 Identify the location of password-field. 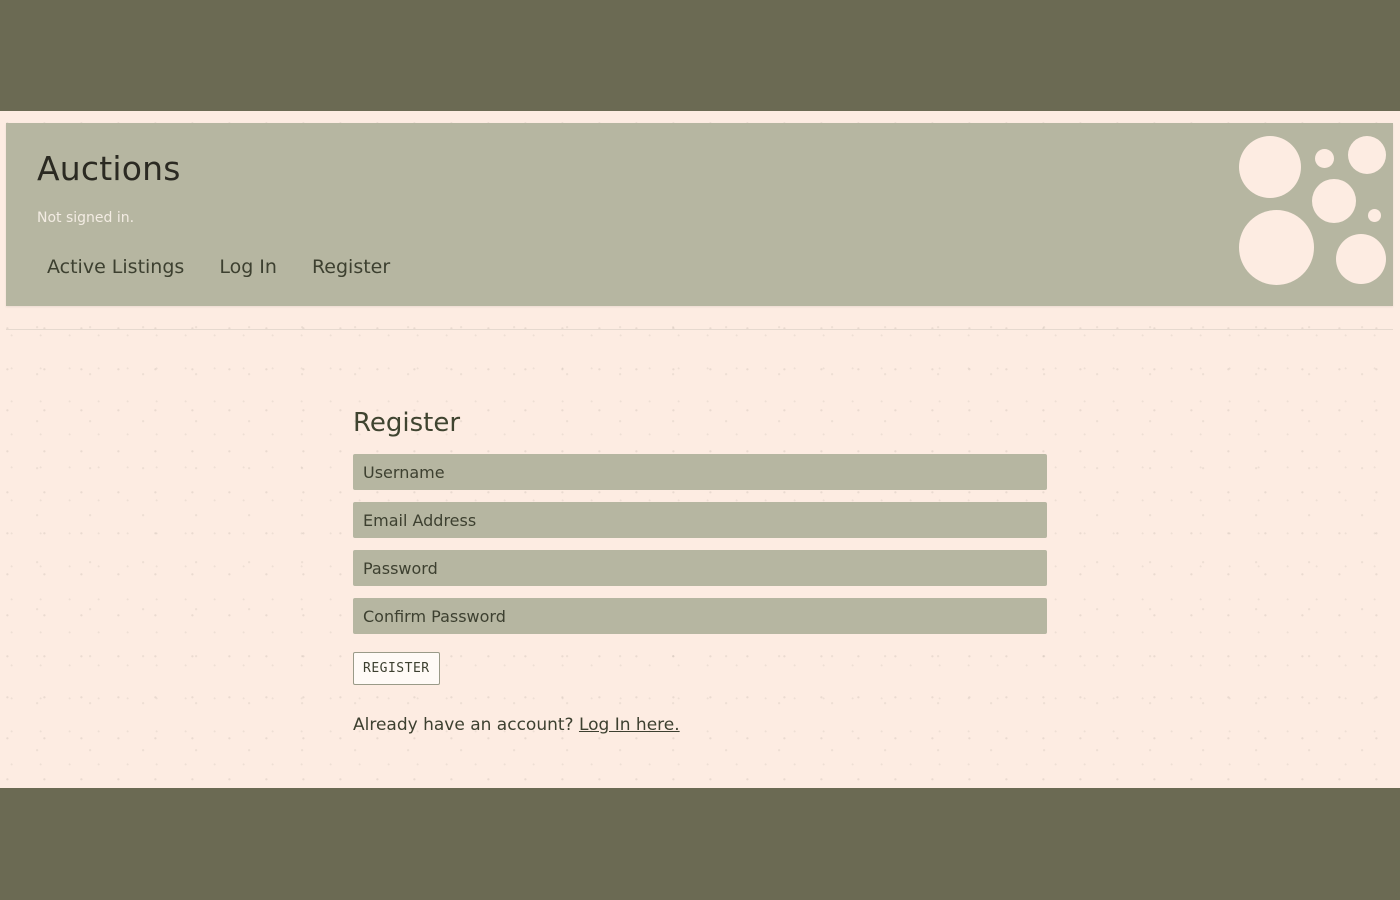
(700, 568).